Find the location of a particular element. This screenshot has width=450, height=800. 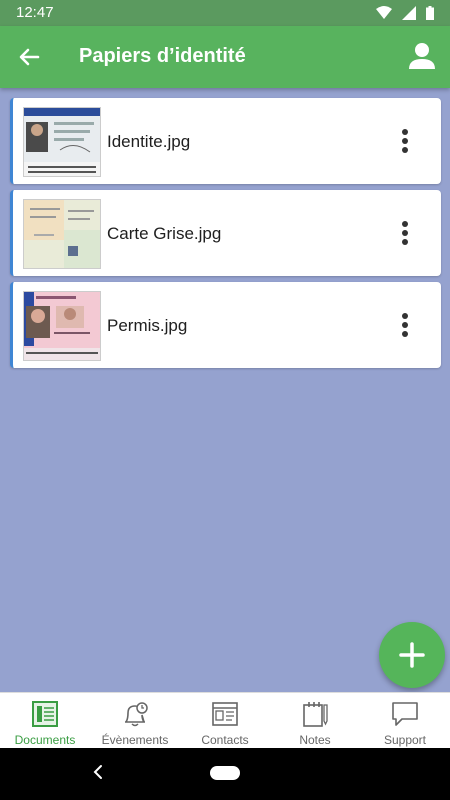

status-bar: 12:47 is located at coordinates (225, 13).